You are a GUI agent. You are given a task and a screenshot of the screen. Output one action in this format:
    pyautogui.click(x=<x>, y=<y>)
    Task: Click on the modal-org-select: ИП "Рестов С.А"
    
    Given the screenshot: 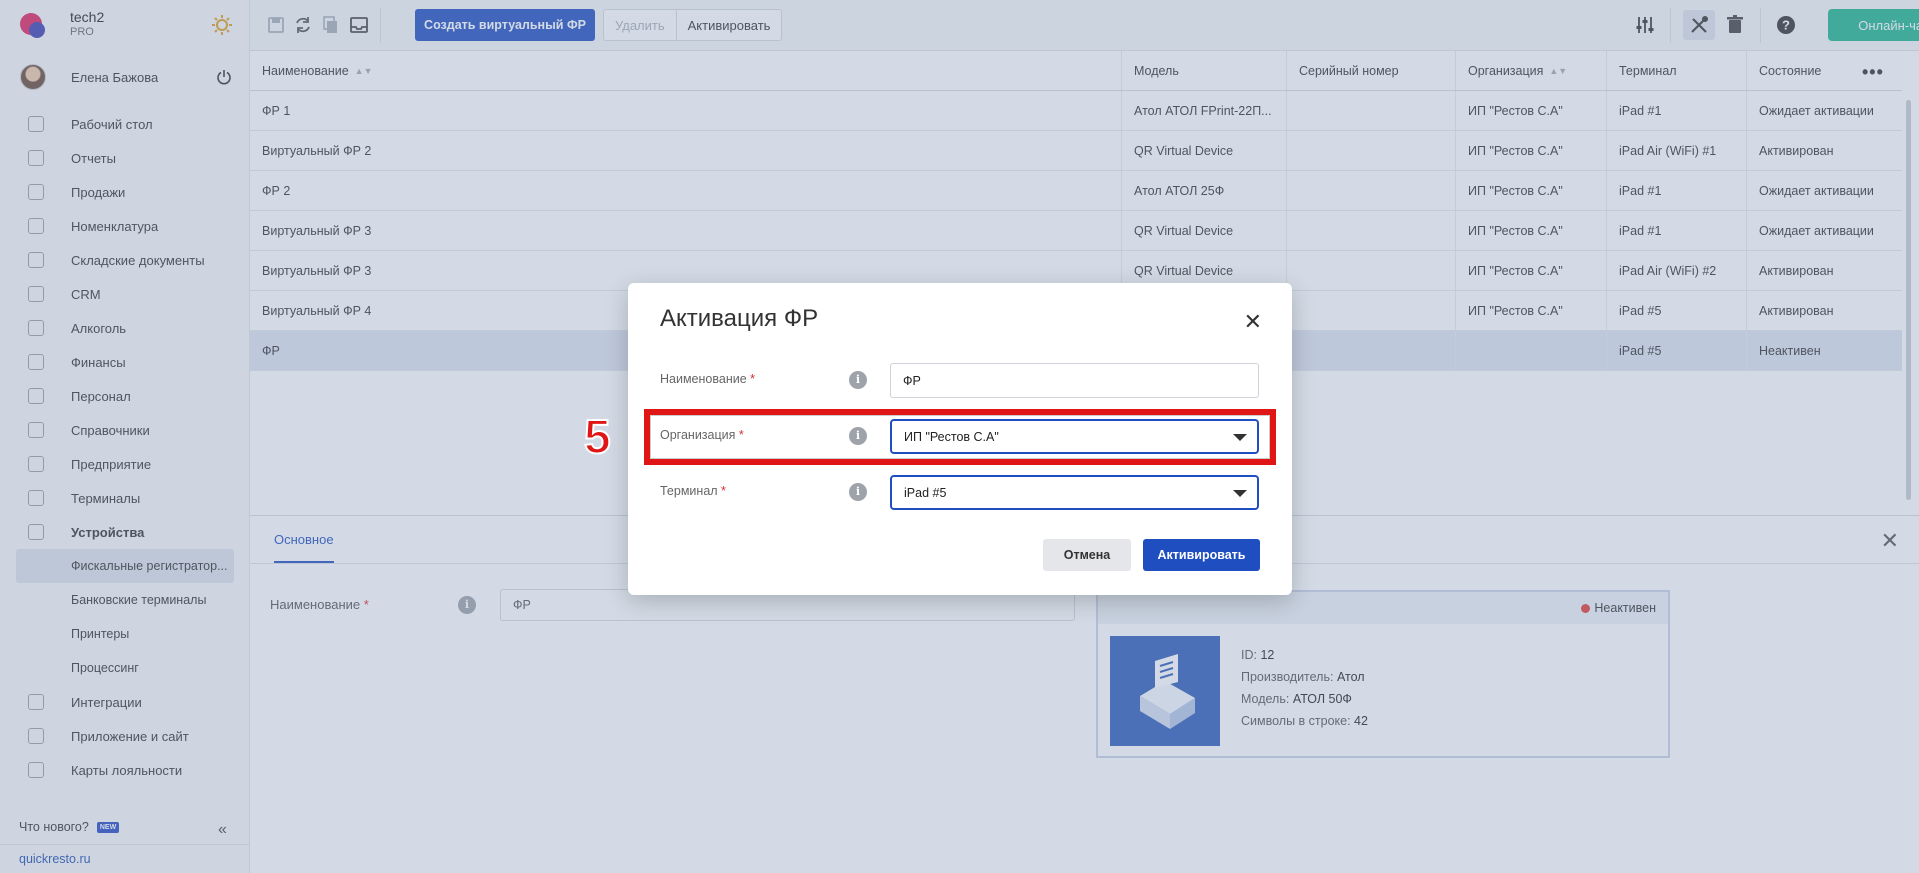 What is the action you would take?
    pyautogui.click(x=1074, y=436)
    